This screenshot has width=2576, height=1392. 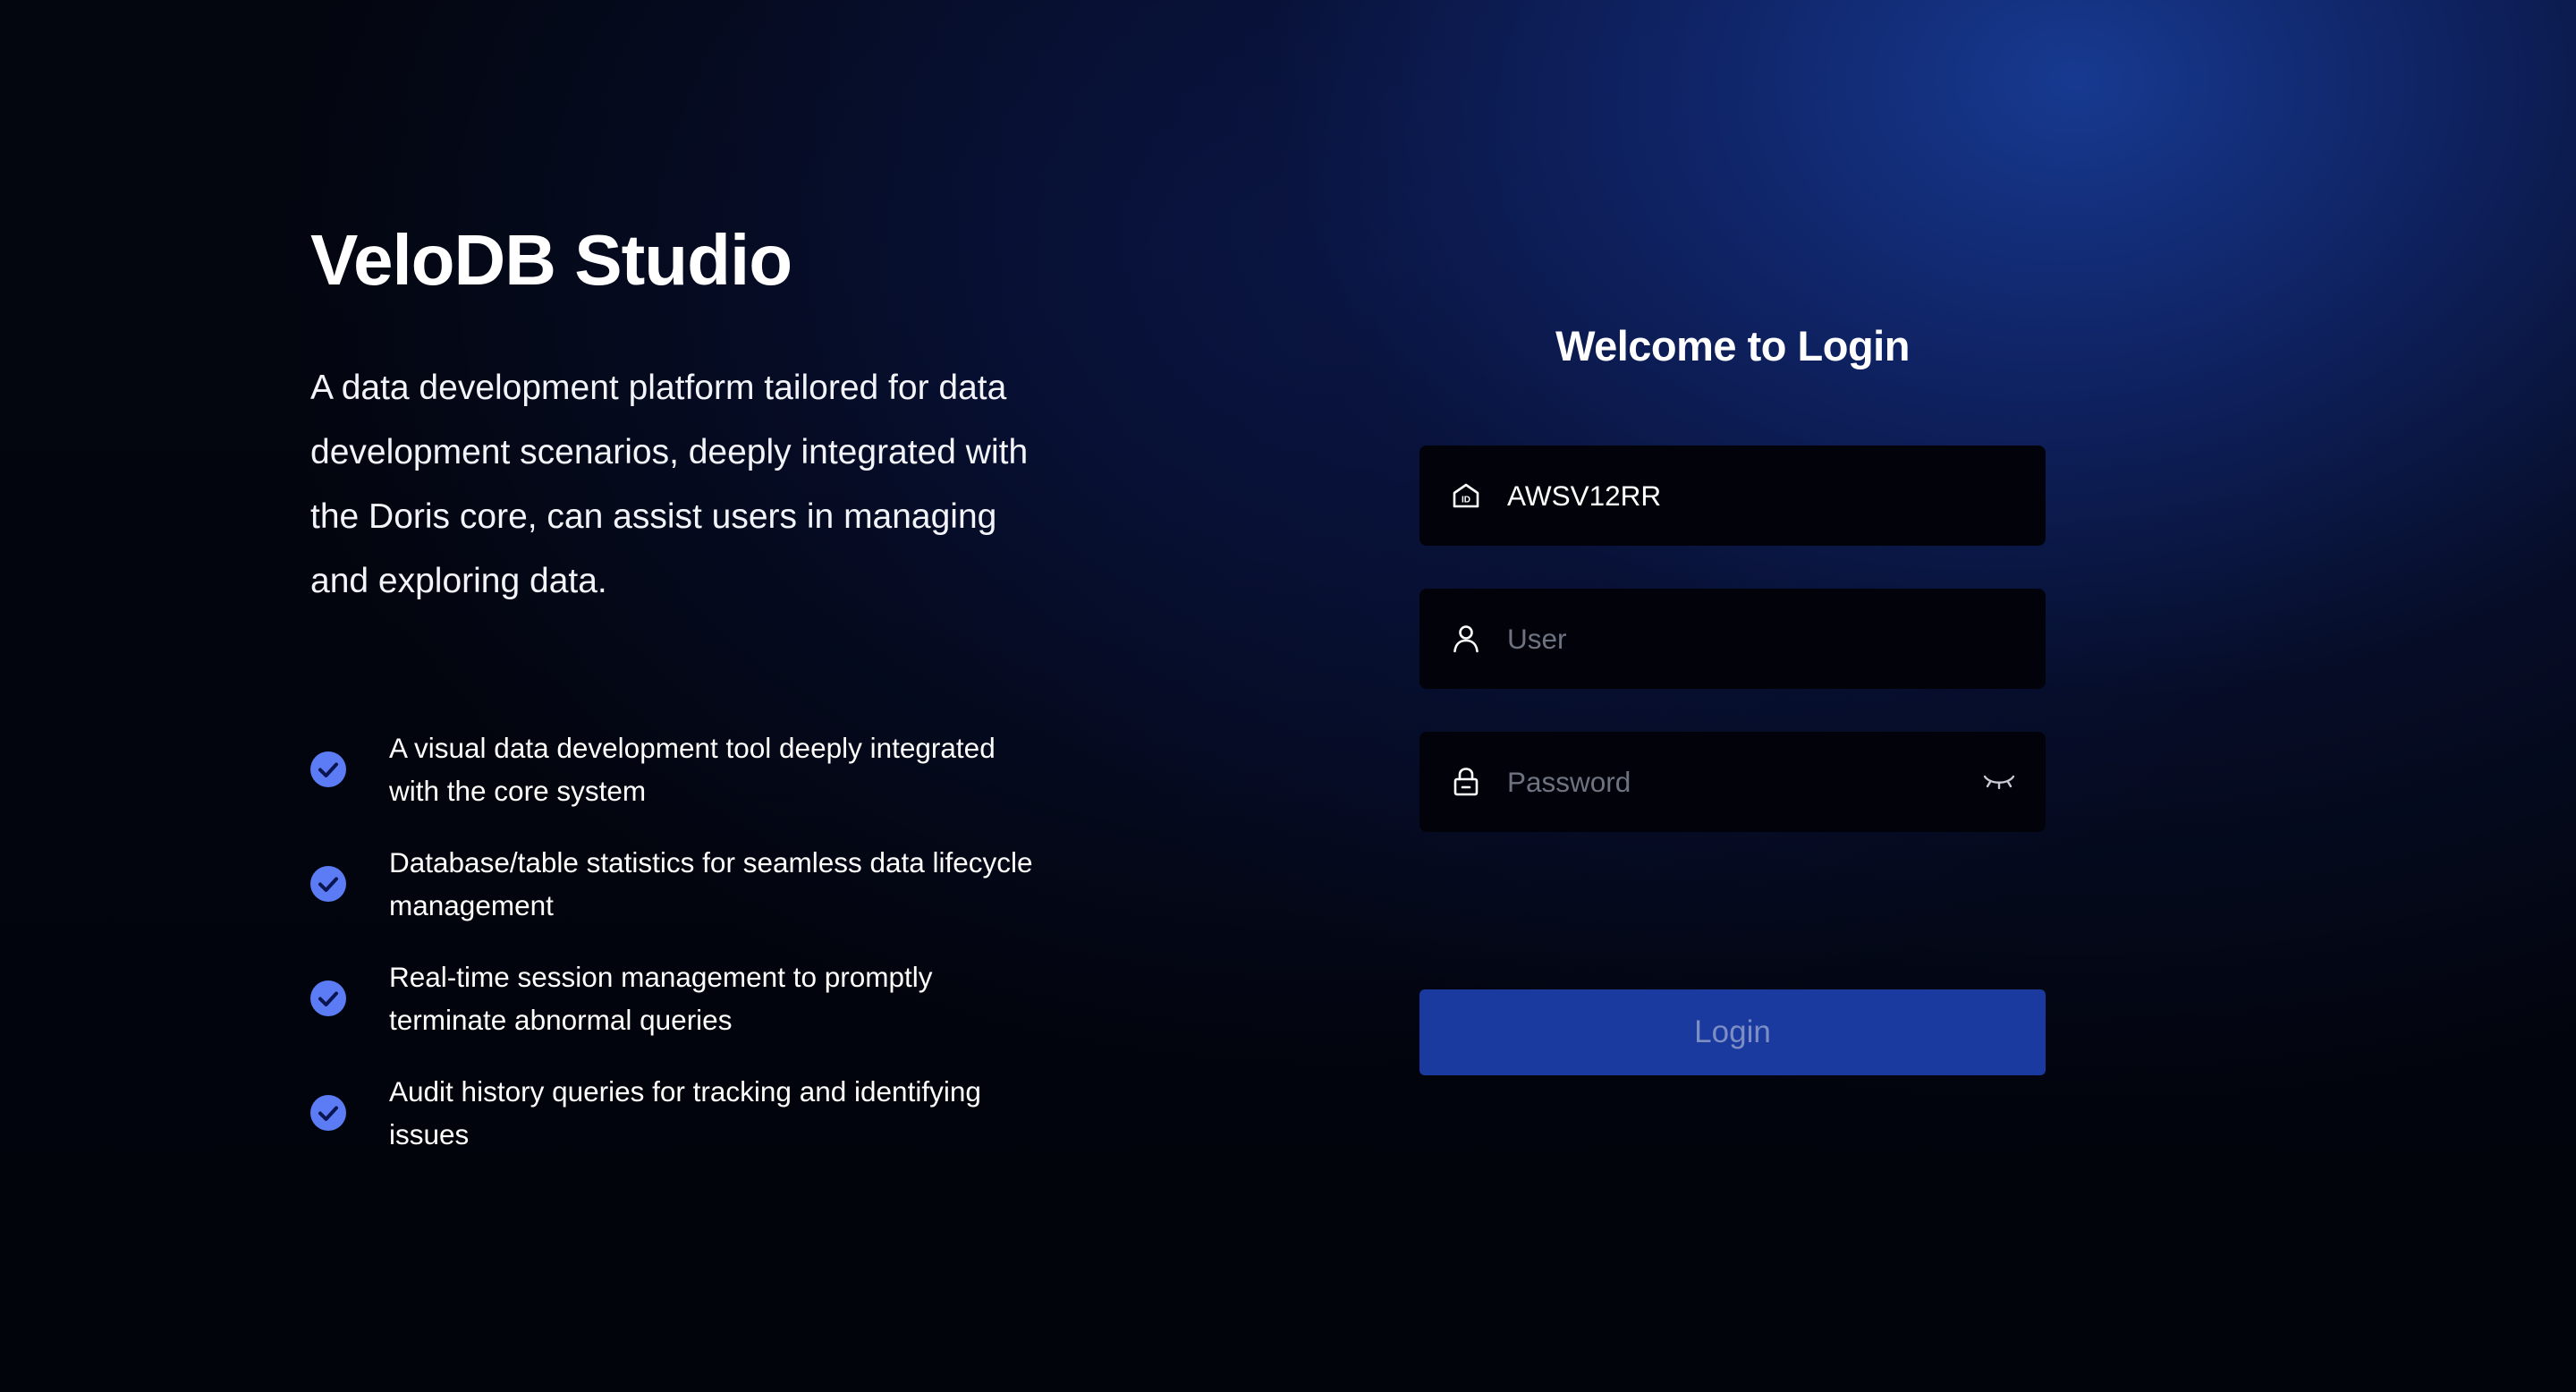 I want to click on id-card-icon: ID, so click(x=1466, y=496).